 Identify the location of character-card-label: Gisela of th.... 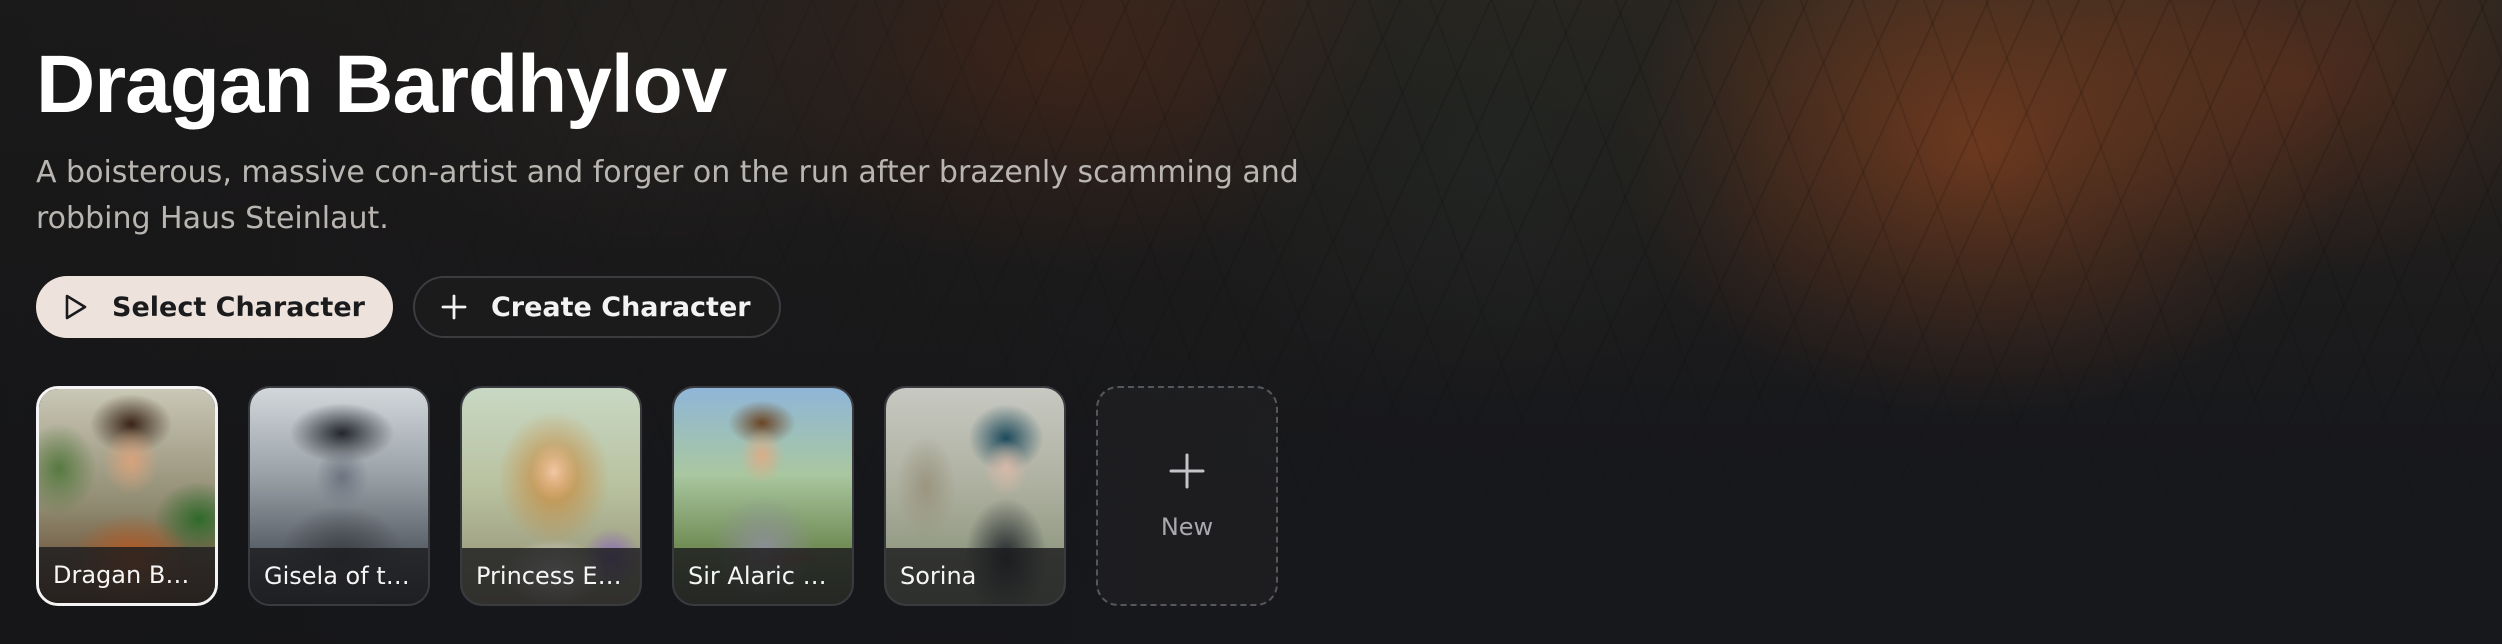
(339, 576).